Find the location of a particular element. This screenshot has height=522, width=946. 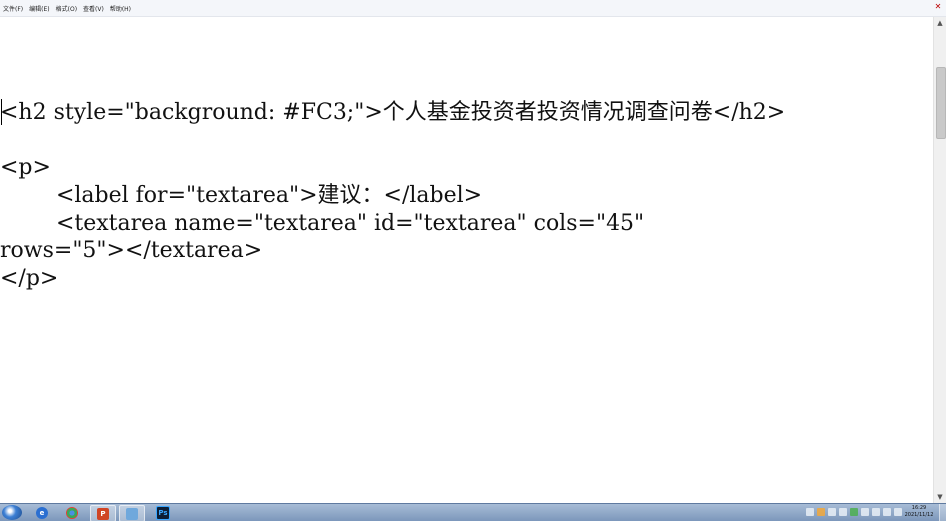

taskbar-powerpoint: P is located at coordinates (103, 513).